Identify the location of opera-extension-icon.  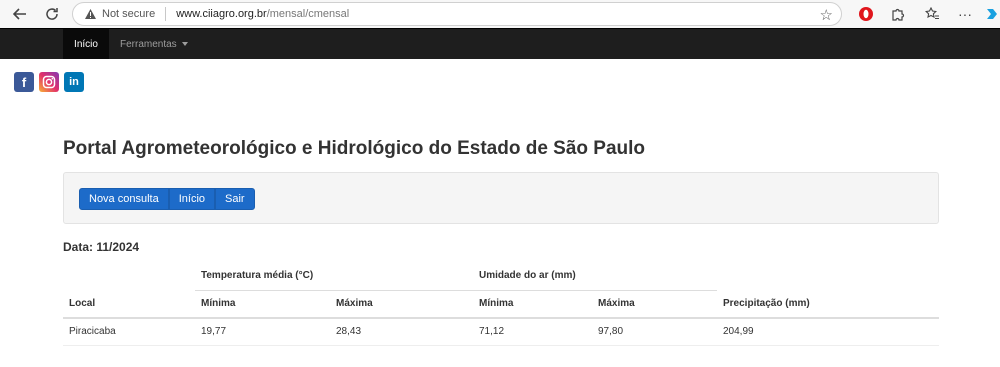
(866, 14).